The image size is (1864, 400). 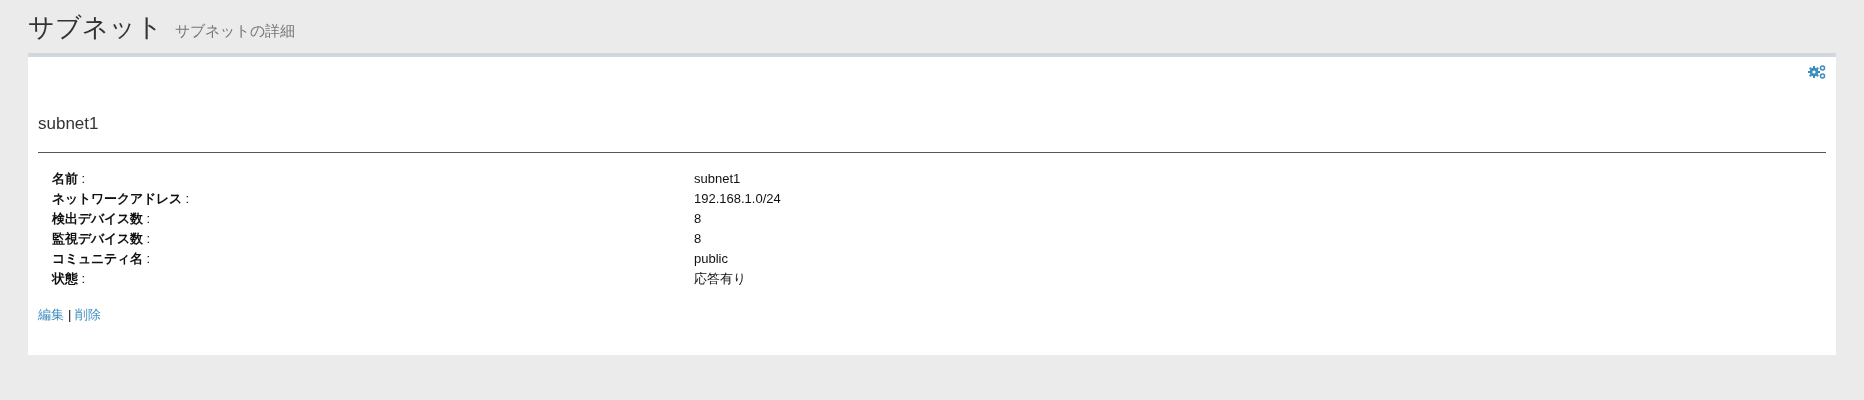 What do you see at coordinates (88, 315) in the screenshot?
I see `action-link: 削除` at bounding box center [88, 315].